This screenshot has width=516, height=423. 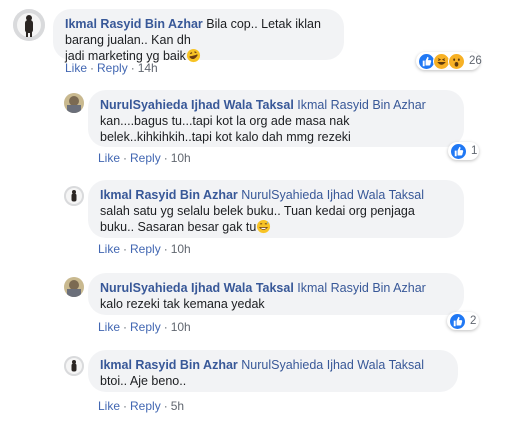 What do you see at coordinates (474, 151) in the screenshot?
I see `reaction-count: 1` at bounding box center [474, 151].